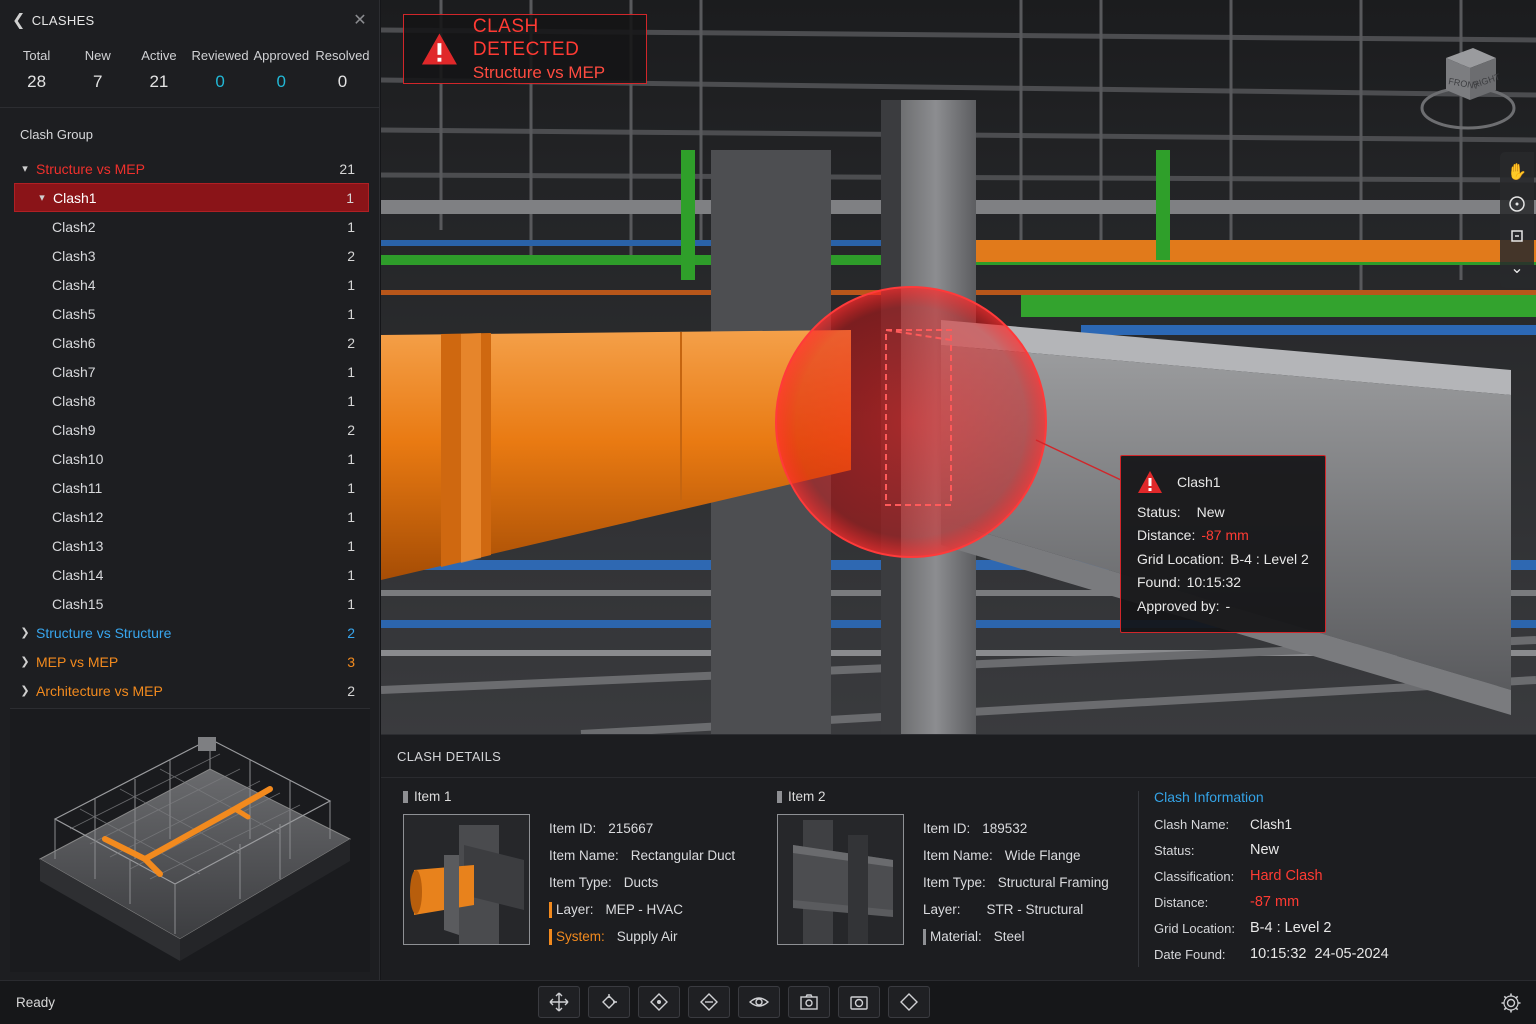 This screenshot has width=1536, height=1024. I want to click on stat-total: Total 28, so click(36, 73).